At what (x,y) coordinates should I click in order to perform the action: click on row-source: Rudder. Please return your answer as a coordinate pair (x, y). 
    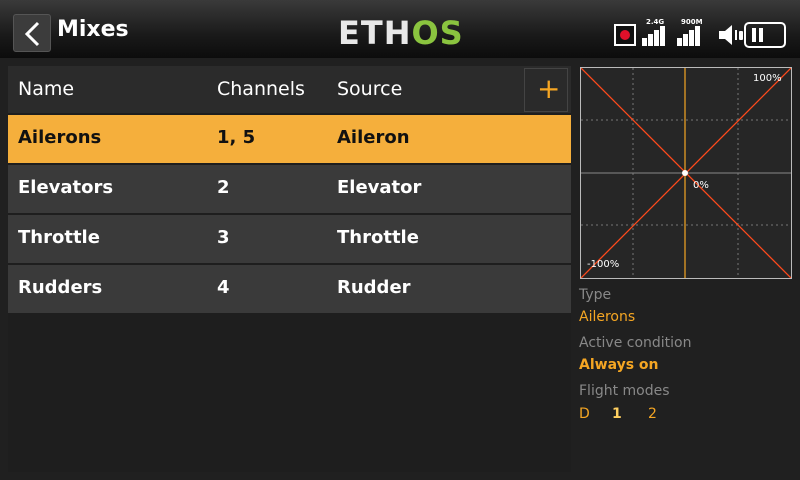
    Looking at the image, I should click on (374, 287).